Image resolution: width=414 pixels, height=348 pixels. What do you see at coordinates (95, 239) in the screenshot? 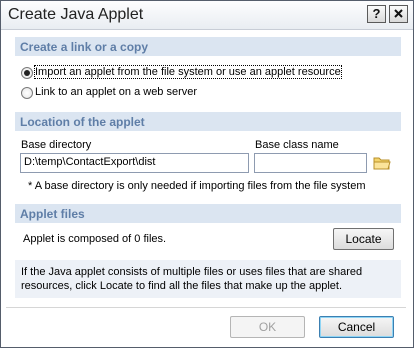
I see `composed-text: Applet is composed of 0 files.` at bounding box center [95, 239].